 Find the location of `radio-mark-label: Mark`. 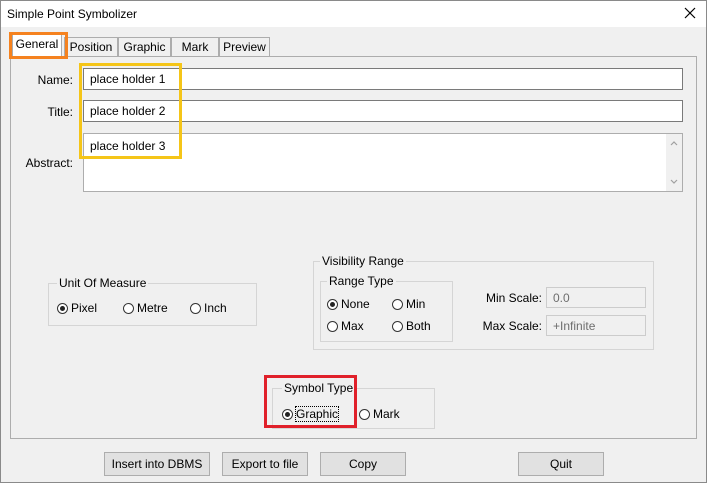

radio-mark-label: Mark is located at coordinates (386, 414).